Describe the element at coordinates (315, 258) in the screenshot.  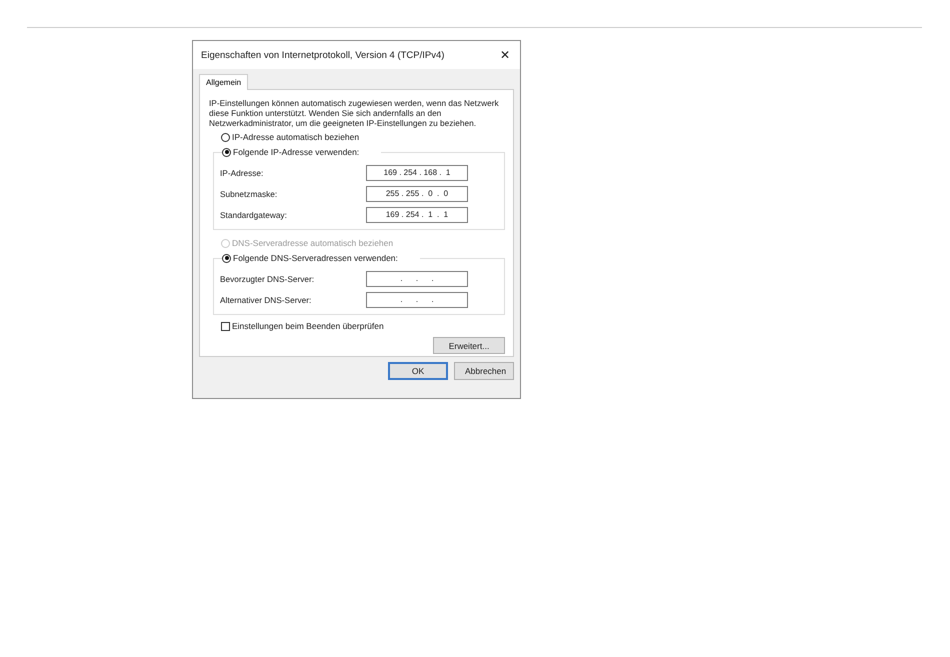
I see `radio-label: Folgende DNS-Serveradressen verwenden:` at that location.